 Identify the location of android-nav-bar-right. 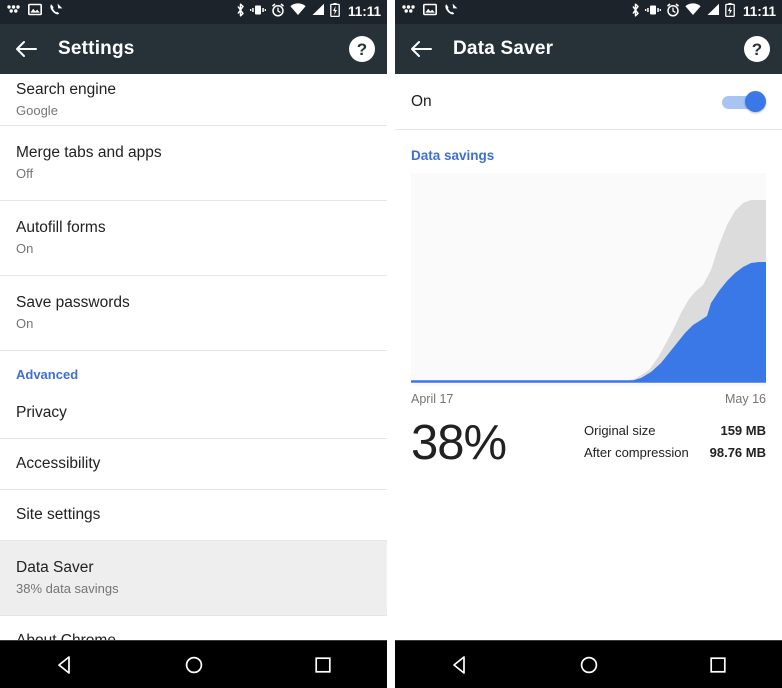
(588, 664).